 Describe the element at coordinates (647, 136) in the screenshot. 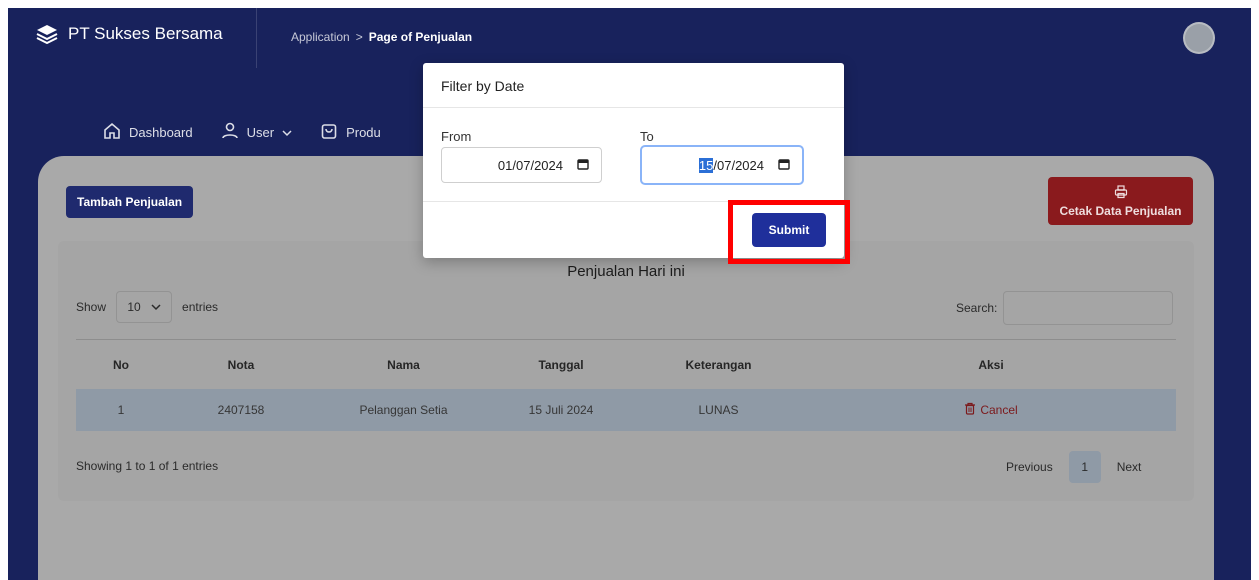

I see `to-label: To` at that location.